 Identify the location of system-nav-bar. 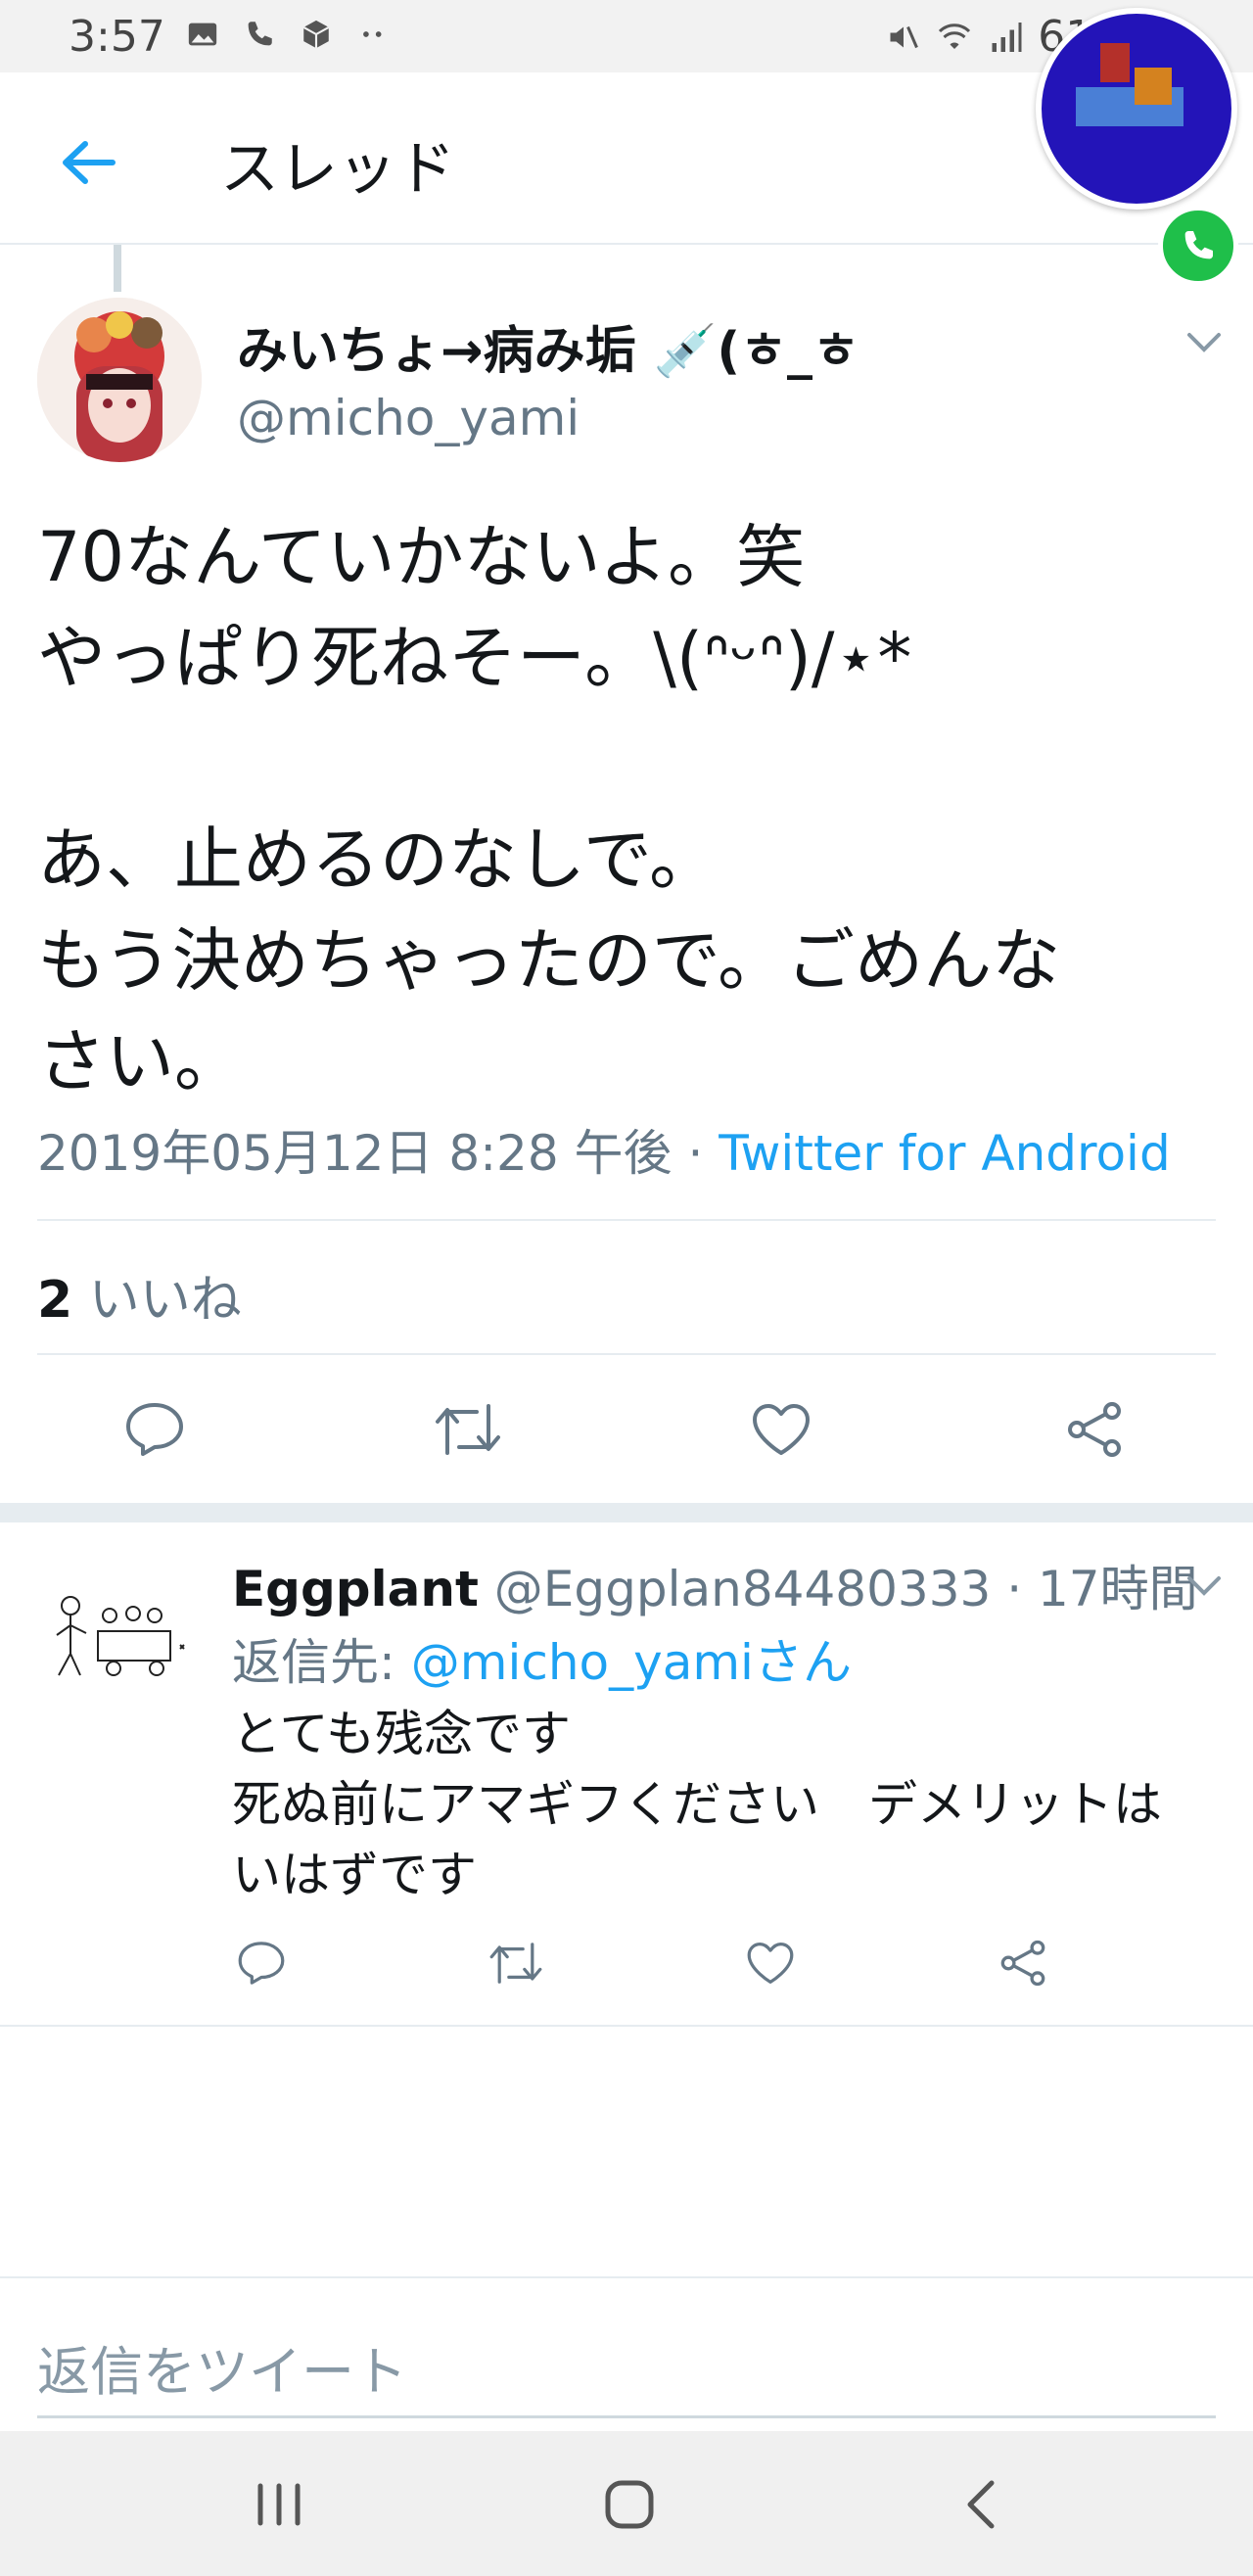
(626, 2504).